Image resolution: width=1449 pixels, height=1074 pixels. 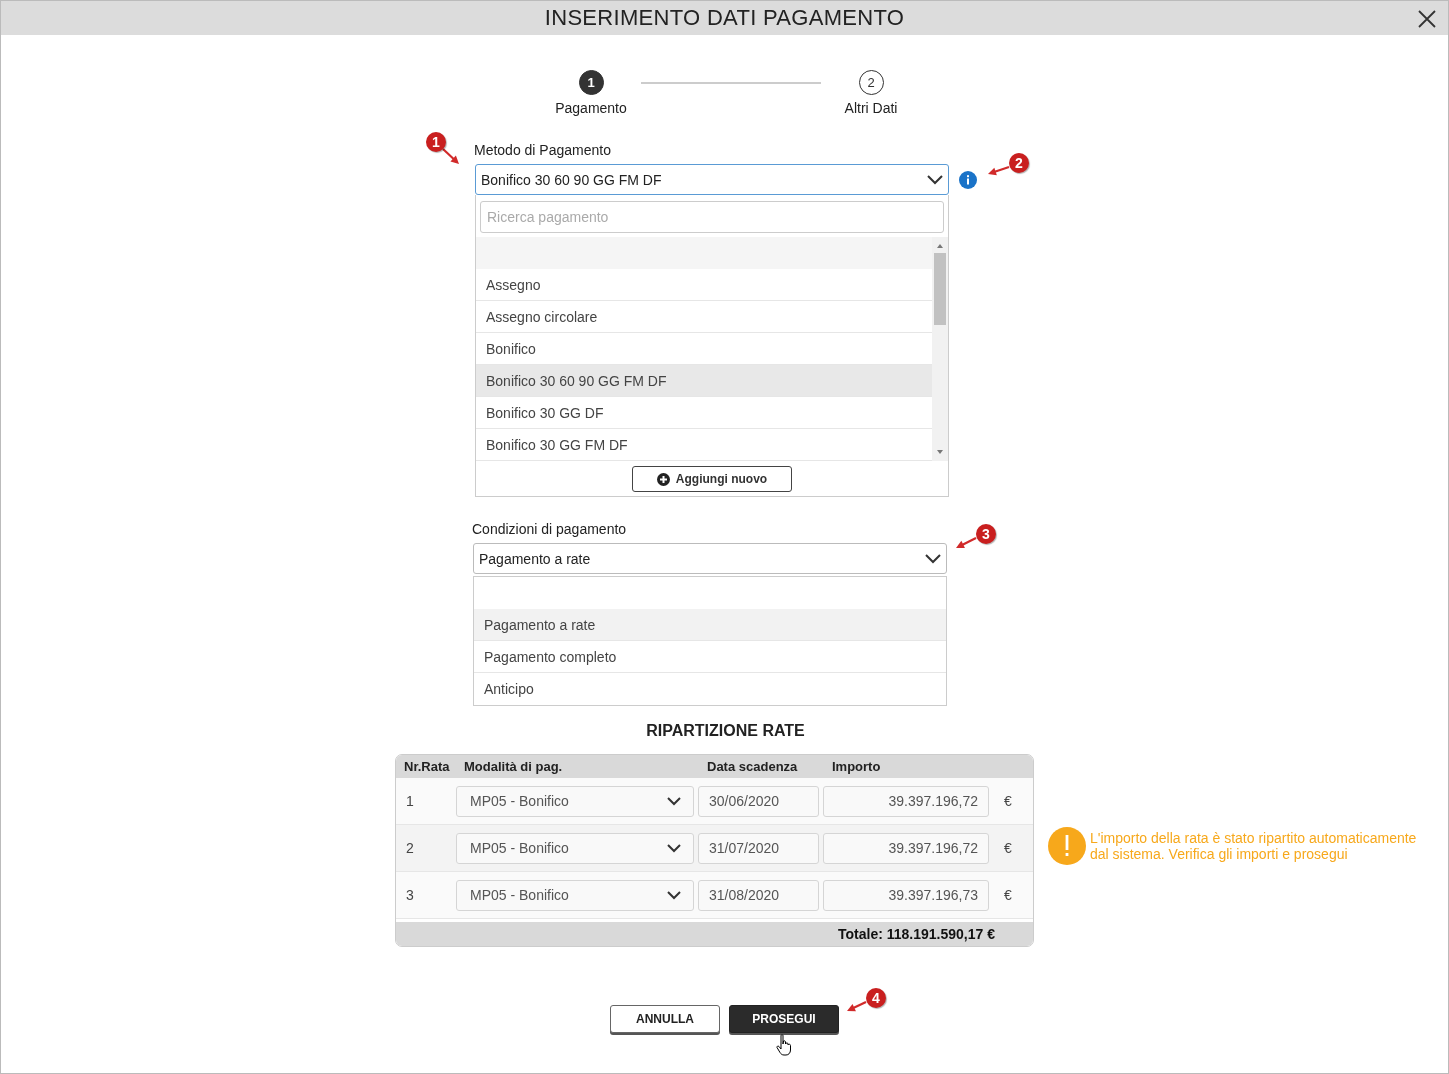 I want to click on payment-method-select: Bonifico 30 60 90 GG FM DF, so click(x=712, y=179).